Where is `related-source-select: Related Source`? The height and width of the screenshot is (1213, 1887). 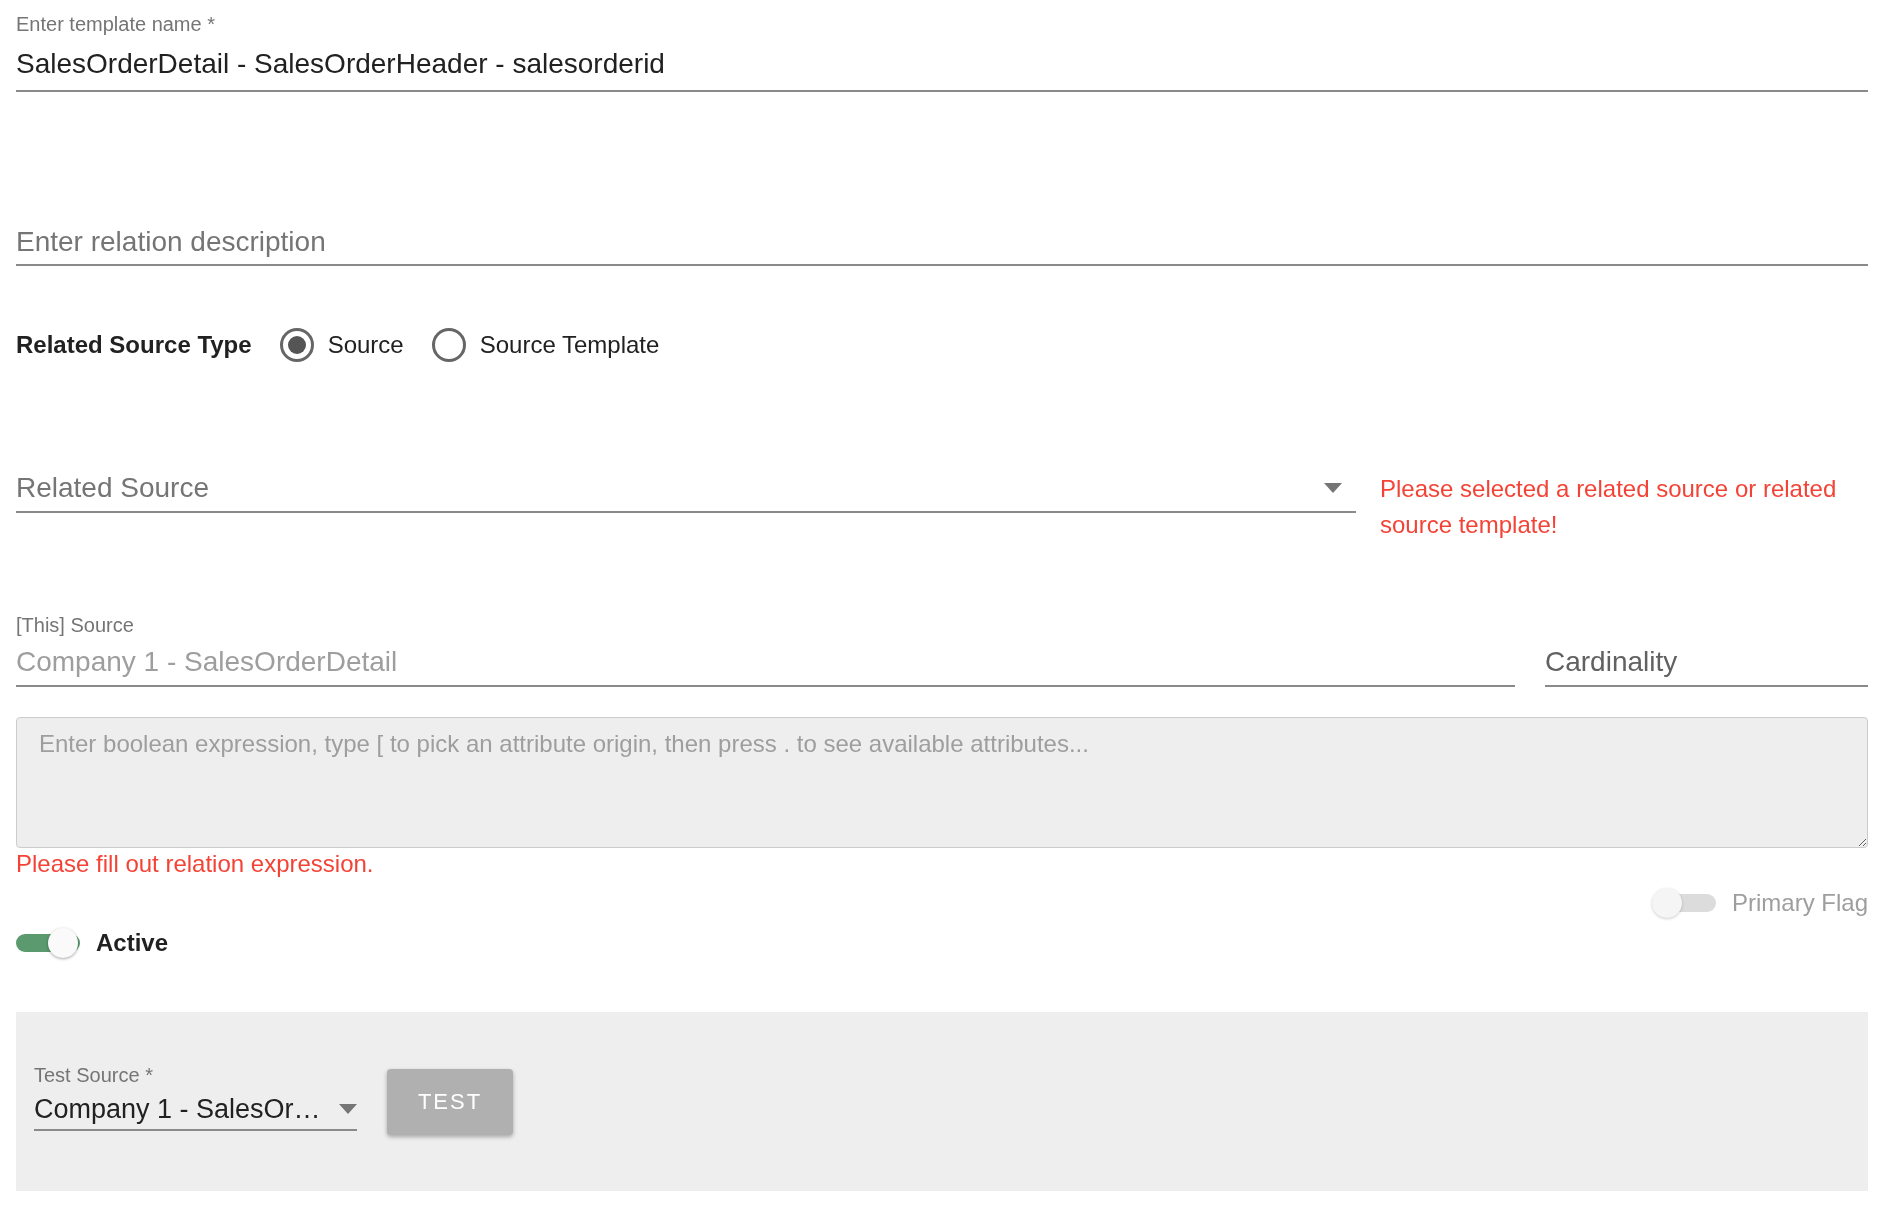
related-source-select: Related Source is located at coordinates (686, 489).